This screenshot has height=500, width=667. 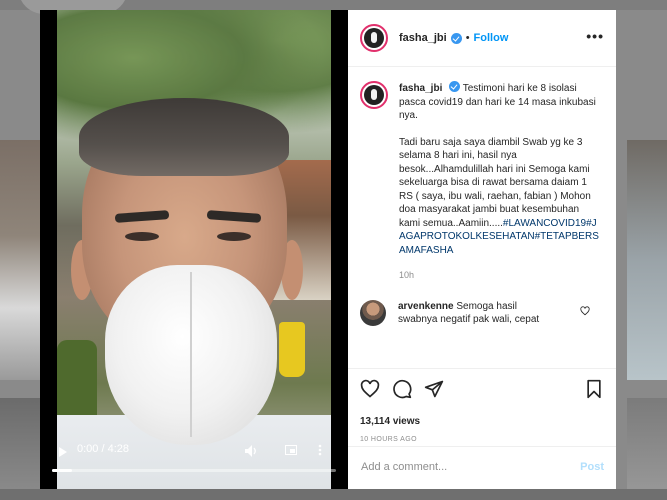 What do you see at coordinates (374, 38) in the screenshot?
I see `avatar` at bounding box center [374, 38].